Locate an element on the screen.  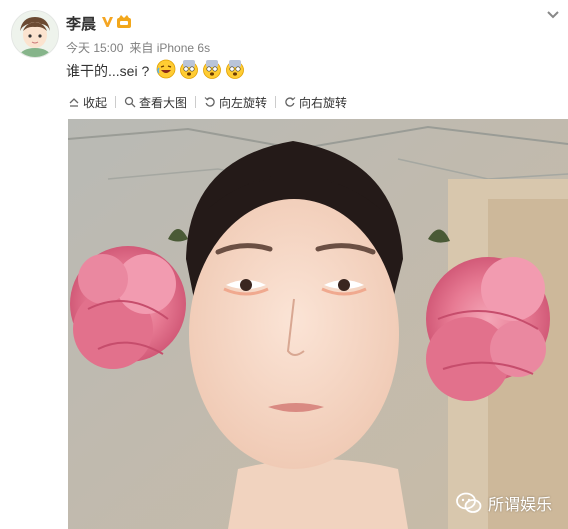
view-large-button: 查看大图 is located at coordinates (155, 102).